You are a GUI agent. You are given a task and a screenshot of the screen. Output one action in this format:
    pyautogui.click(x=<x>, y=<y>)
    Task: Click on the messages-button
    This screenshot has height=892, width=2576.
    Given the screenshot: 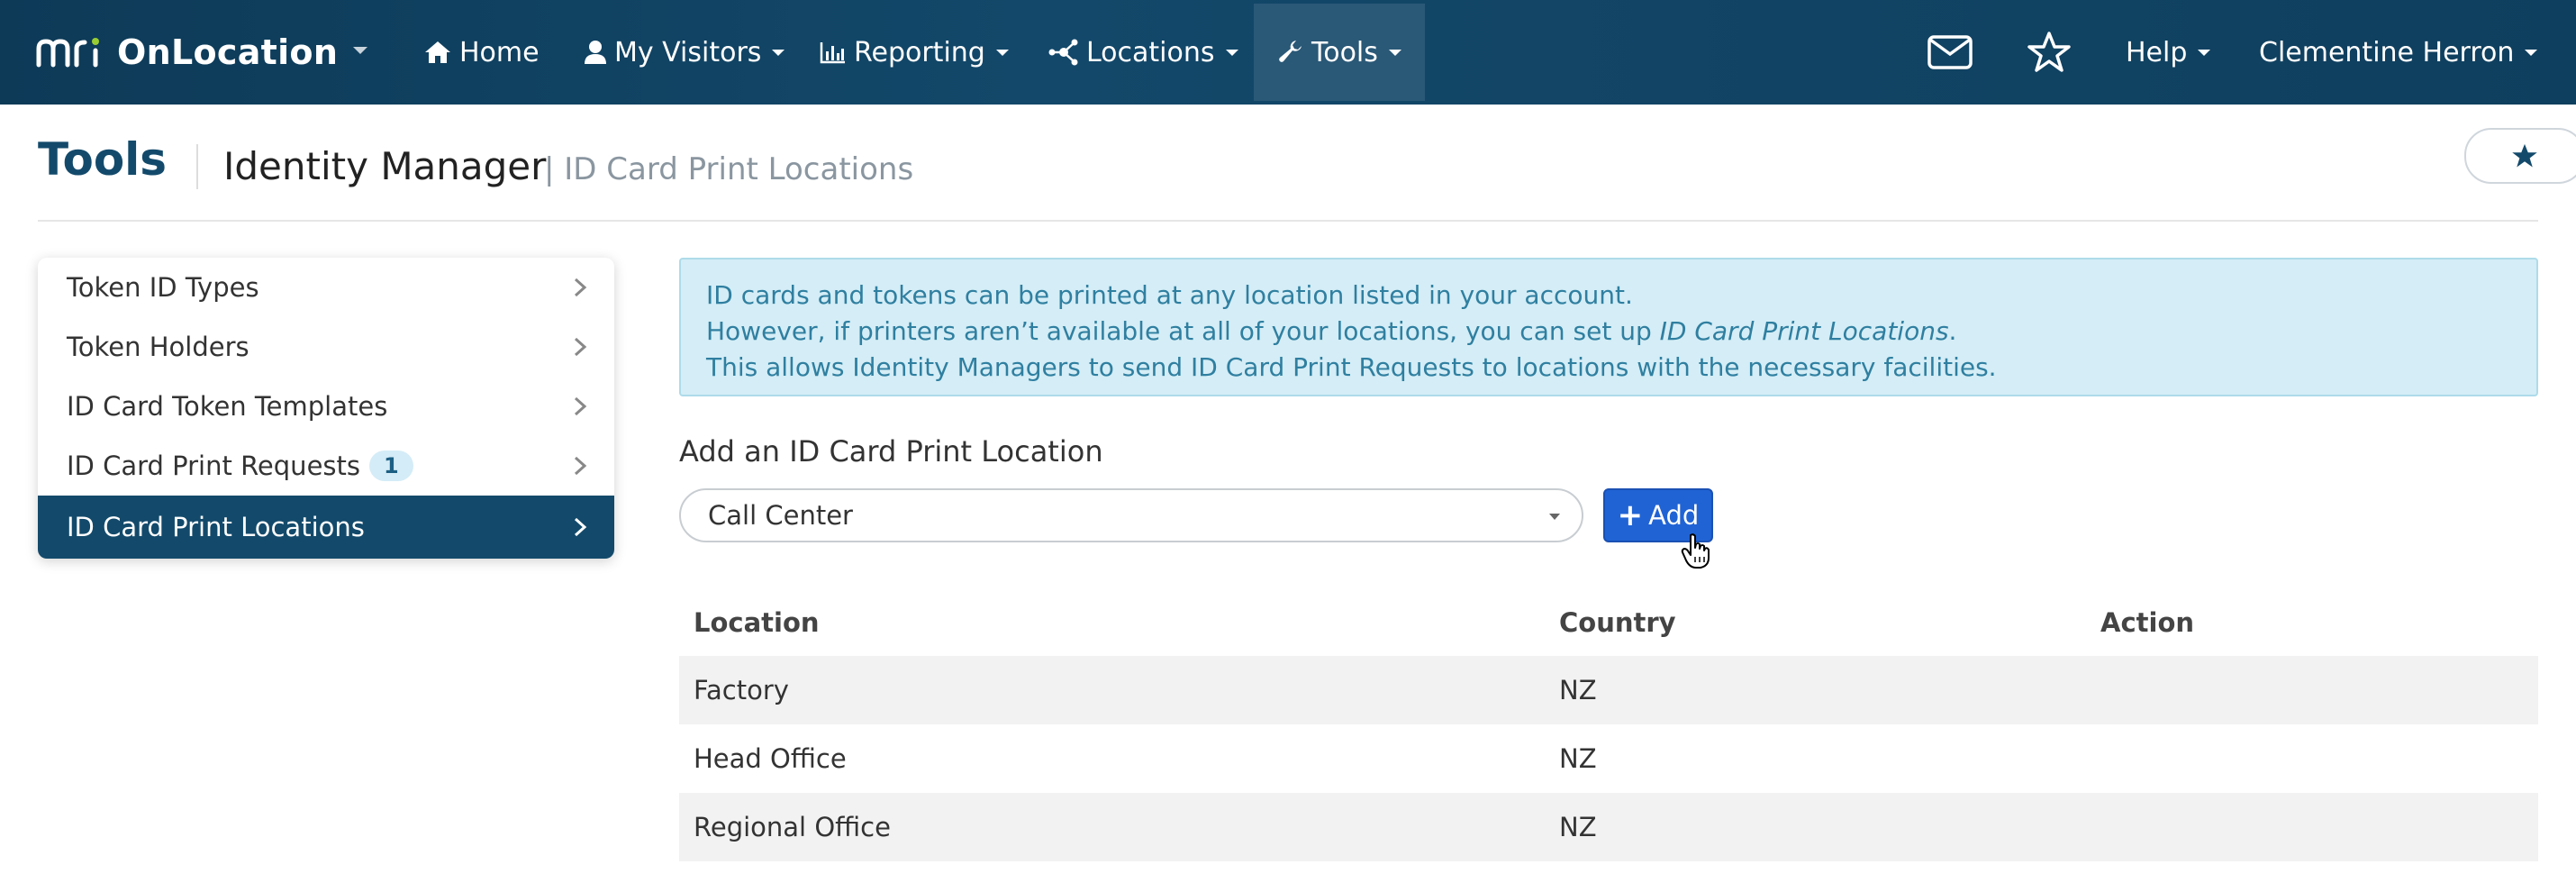 What is the action you would take?
    pyautogui.click(x=1953, y=52)
    